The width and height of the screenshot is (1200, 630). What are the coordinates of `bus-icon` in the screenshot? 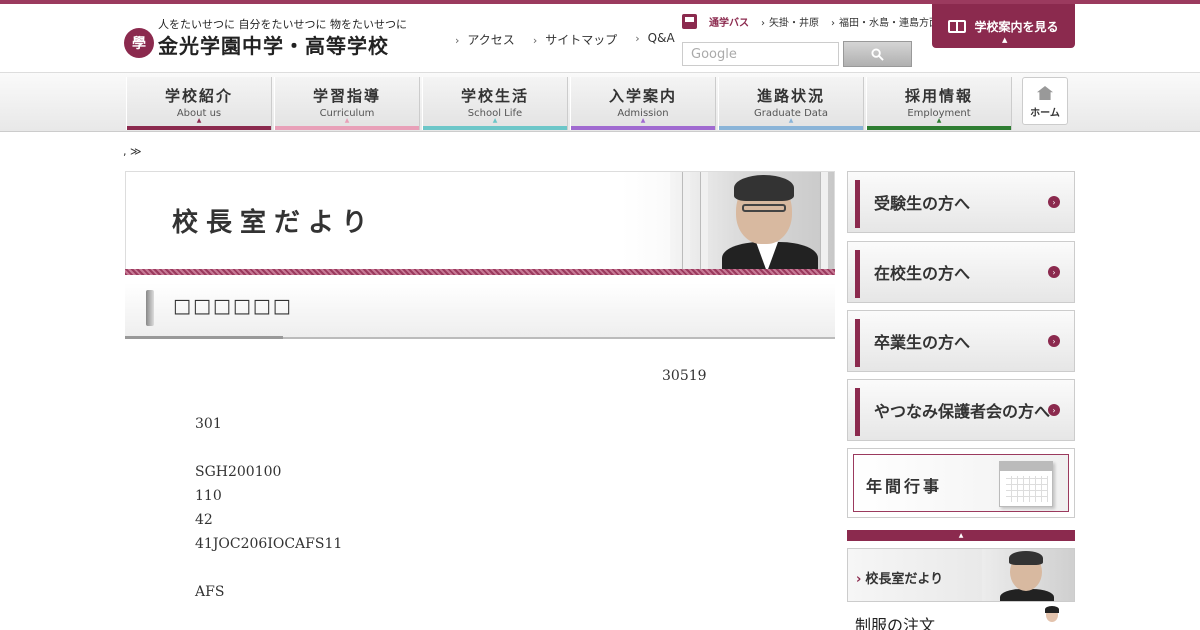 It's located at (689, 21).